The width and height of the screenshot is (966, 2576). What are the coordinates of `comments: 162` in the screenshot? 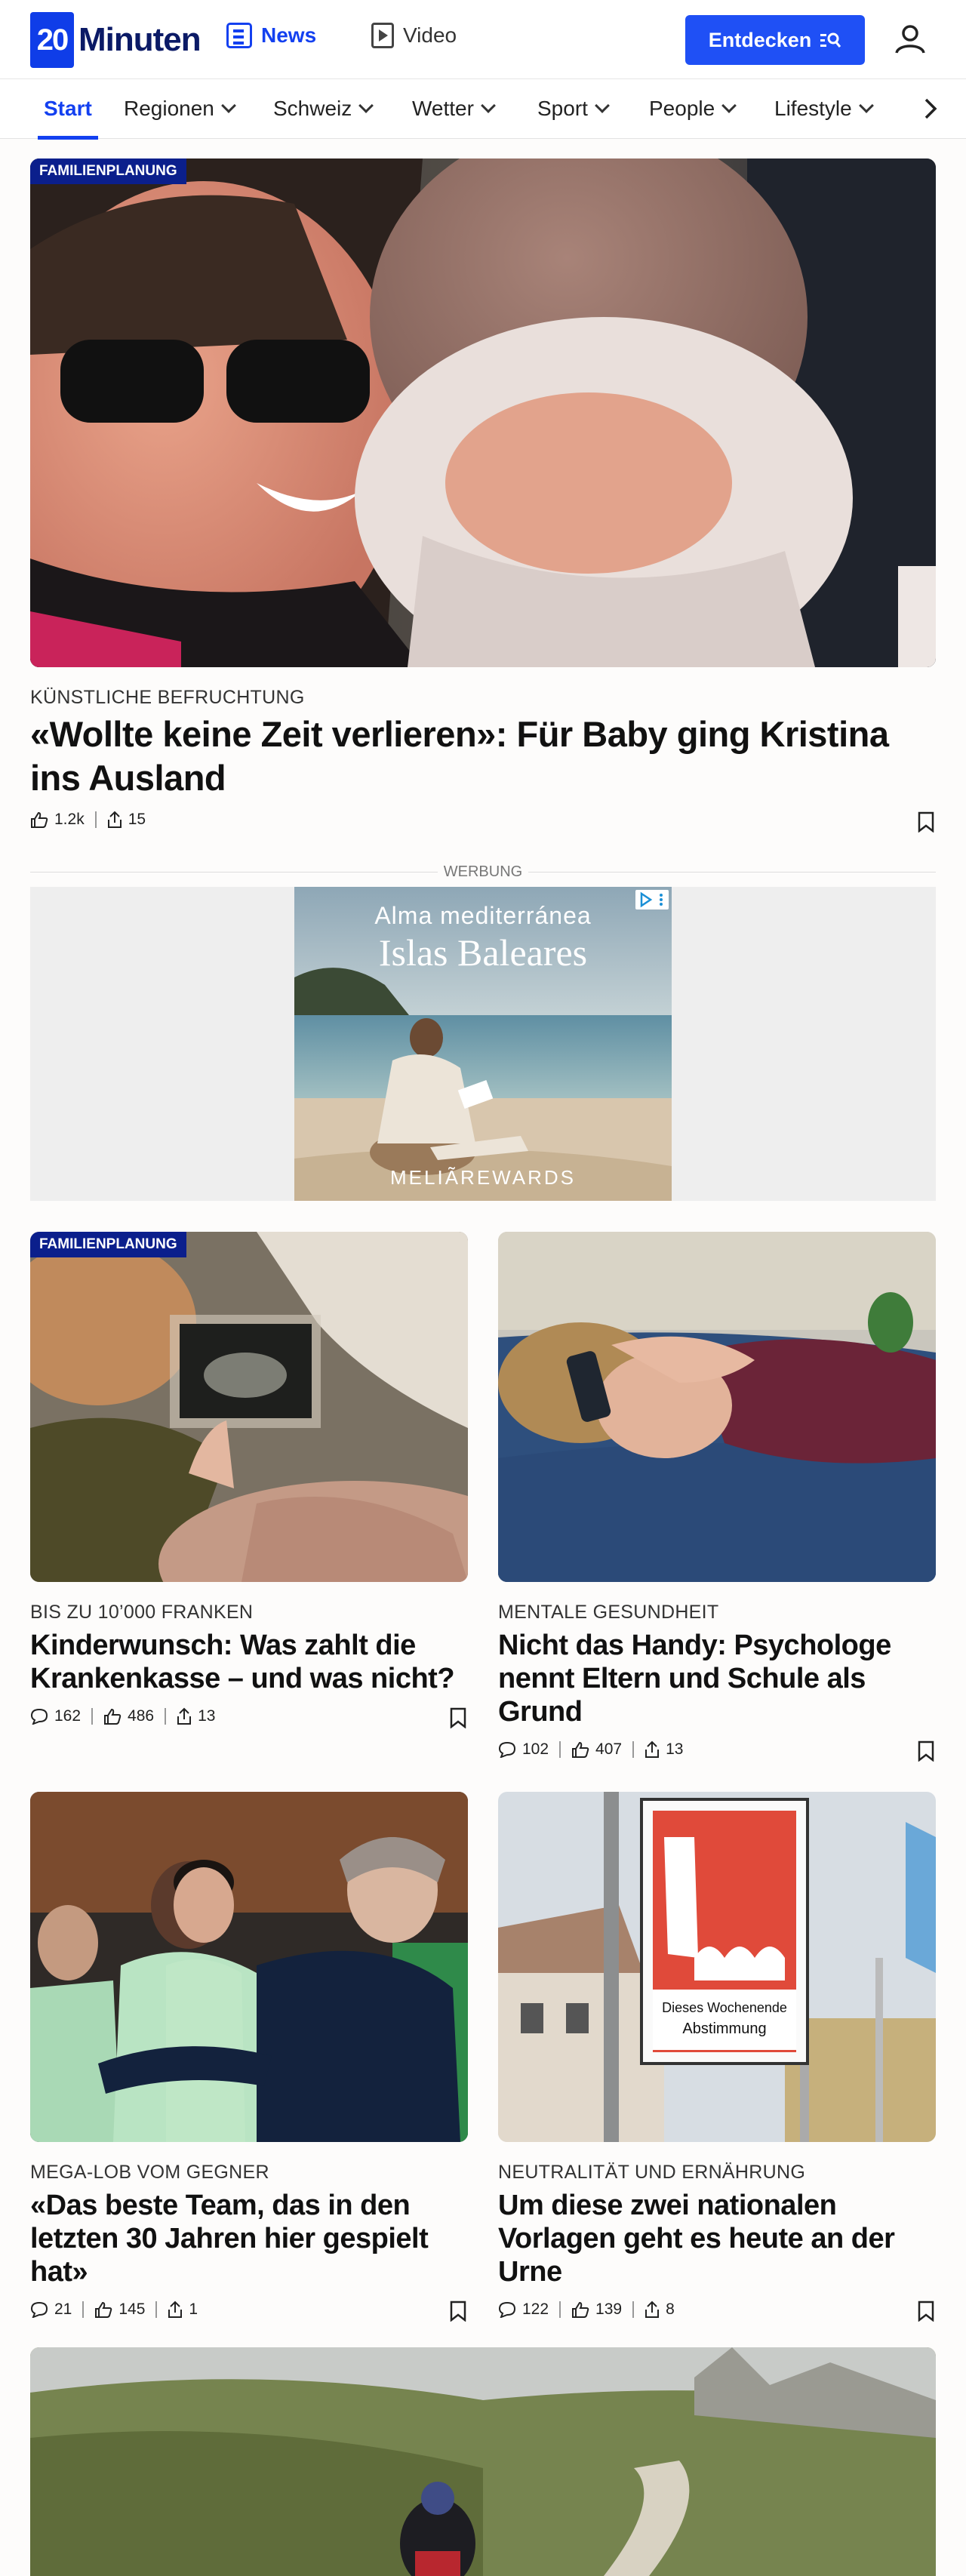 It's located at (55, 1716).